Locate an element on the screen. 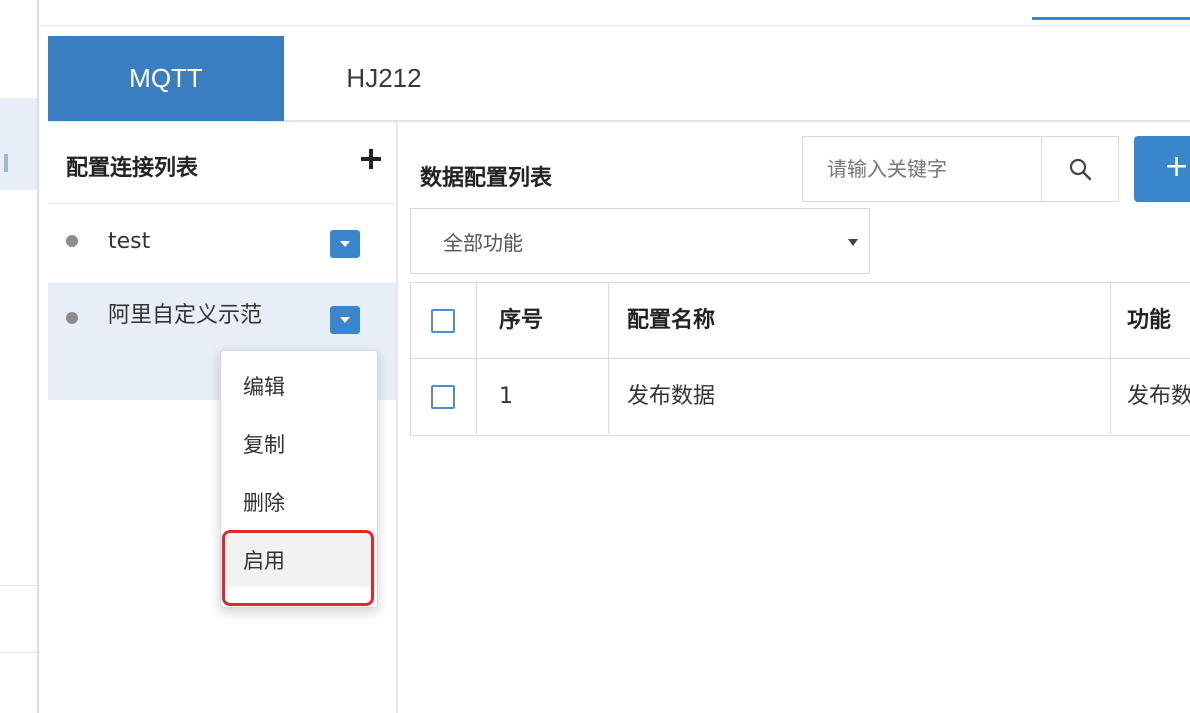 The width and height of the screenshot is (1190, 713). plus-icon is located at coordinates (371, 159).